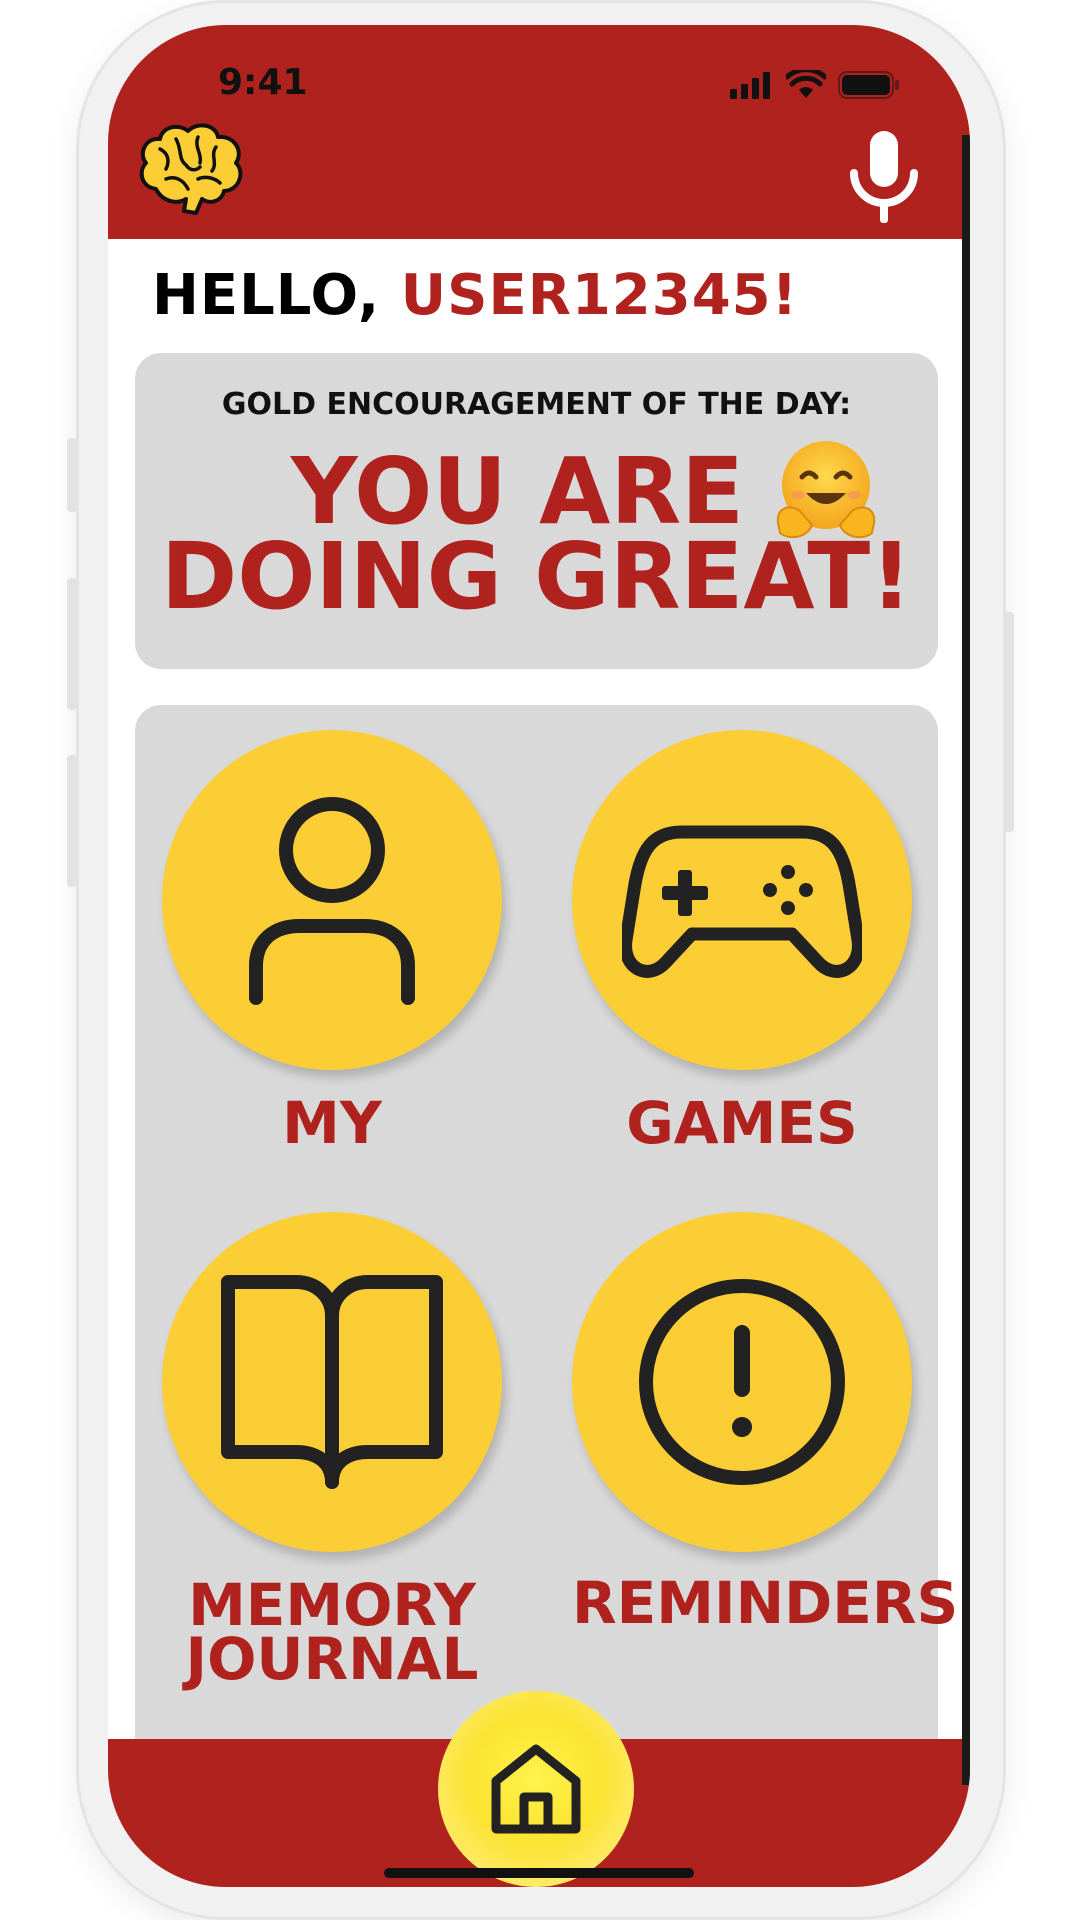 The height and width of the screenshot is (1920, 1080). I want to click on memory-journal-label-line1: MEMORY, so click(332, 1605).